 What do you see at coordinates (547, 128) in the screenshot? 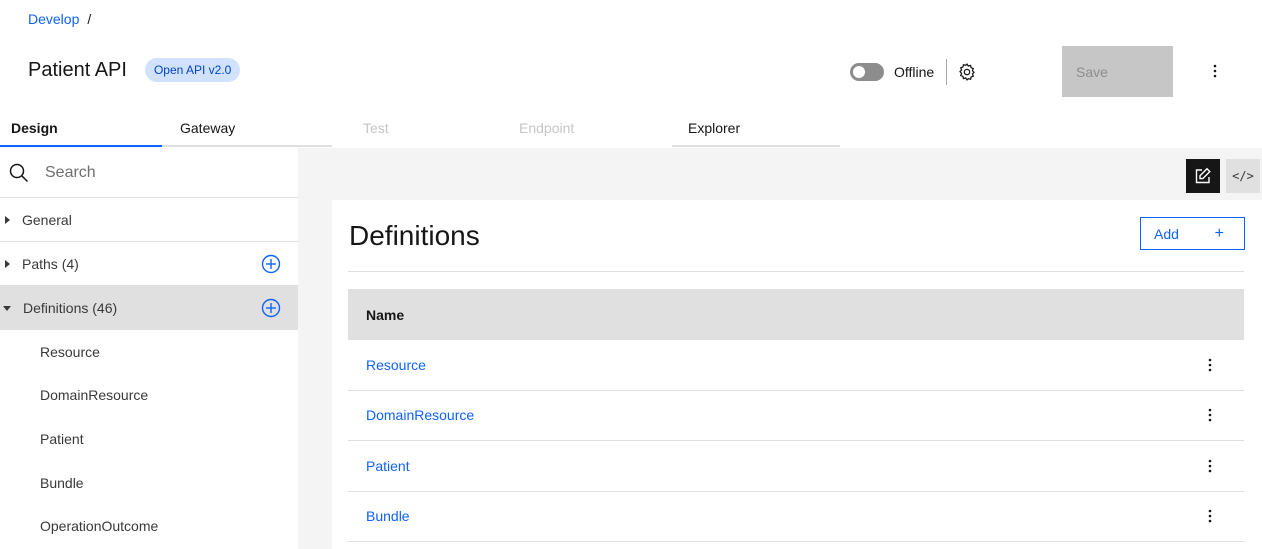
I see `tab-endpoint: Endpoint` at bounding box center [547, 128].